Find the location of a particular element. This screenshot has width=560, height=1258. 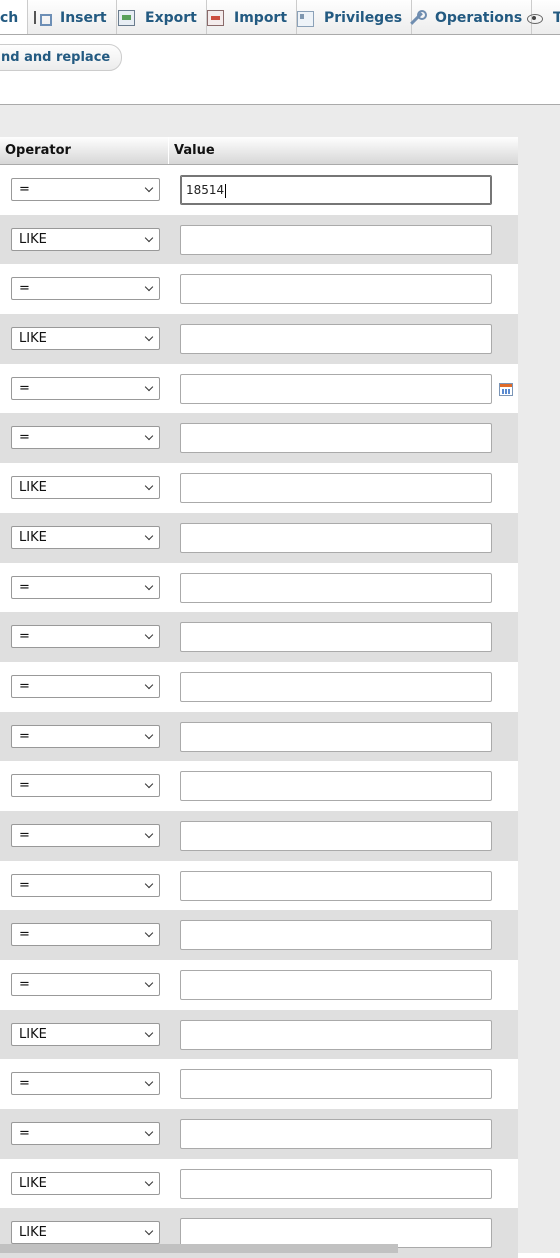

tab-insert: Insert is located at coordinates (70, 17).